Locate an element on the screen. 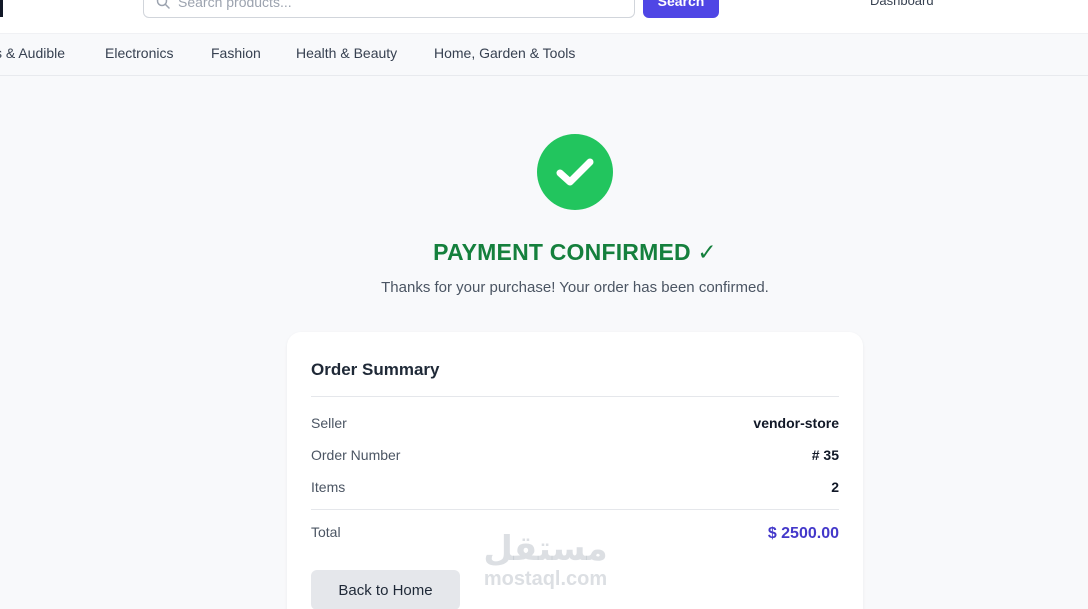 Image resolution: width=1088 pixels, height=609 pixels. success-badge is located at coordinates (575, 172).